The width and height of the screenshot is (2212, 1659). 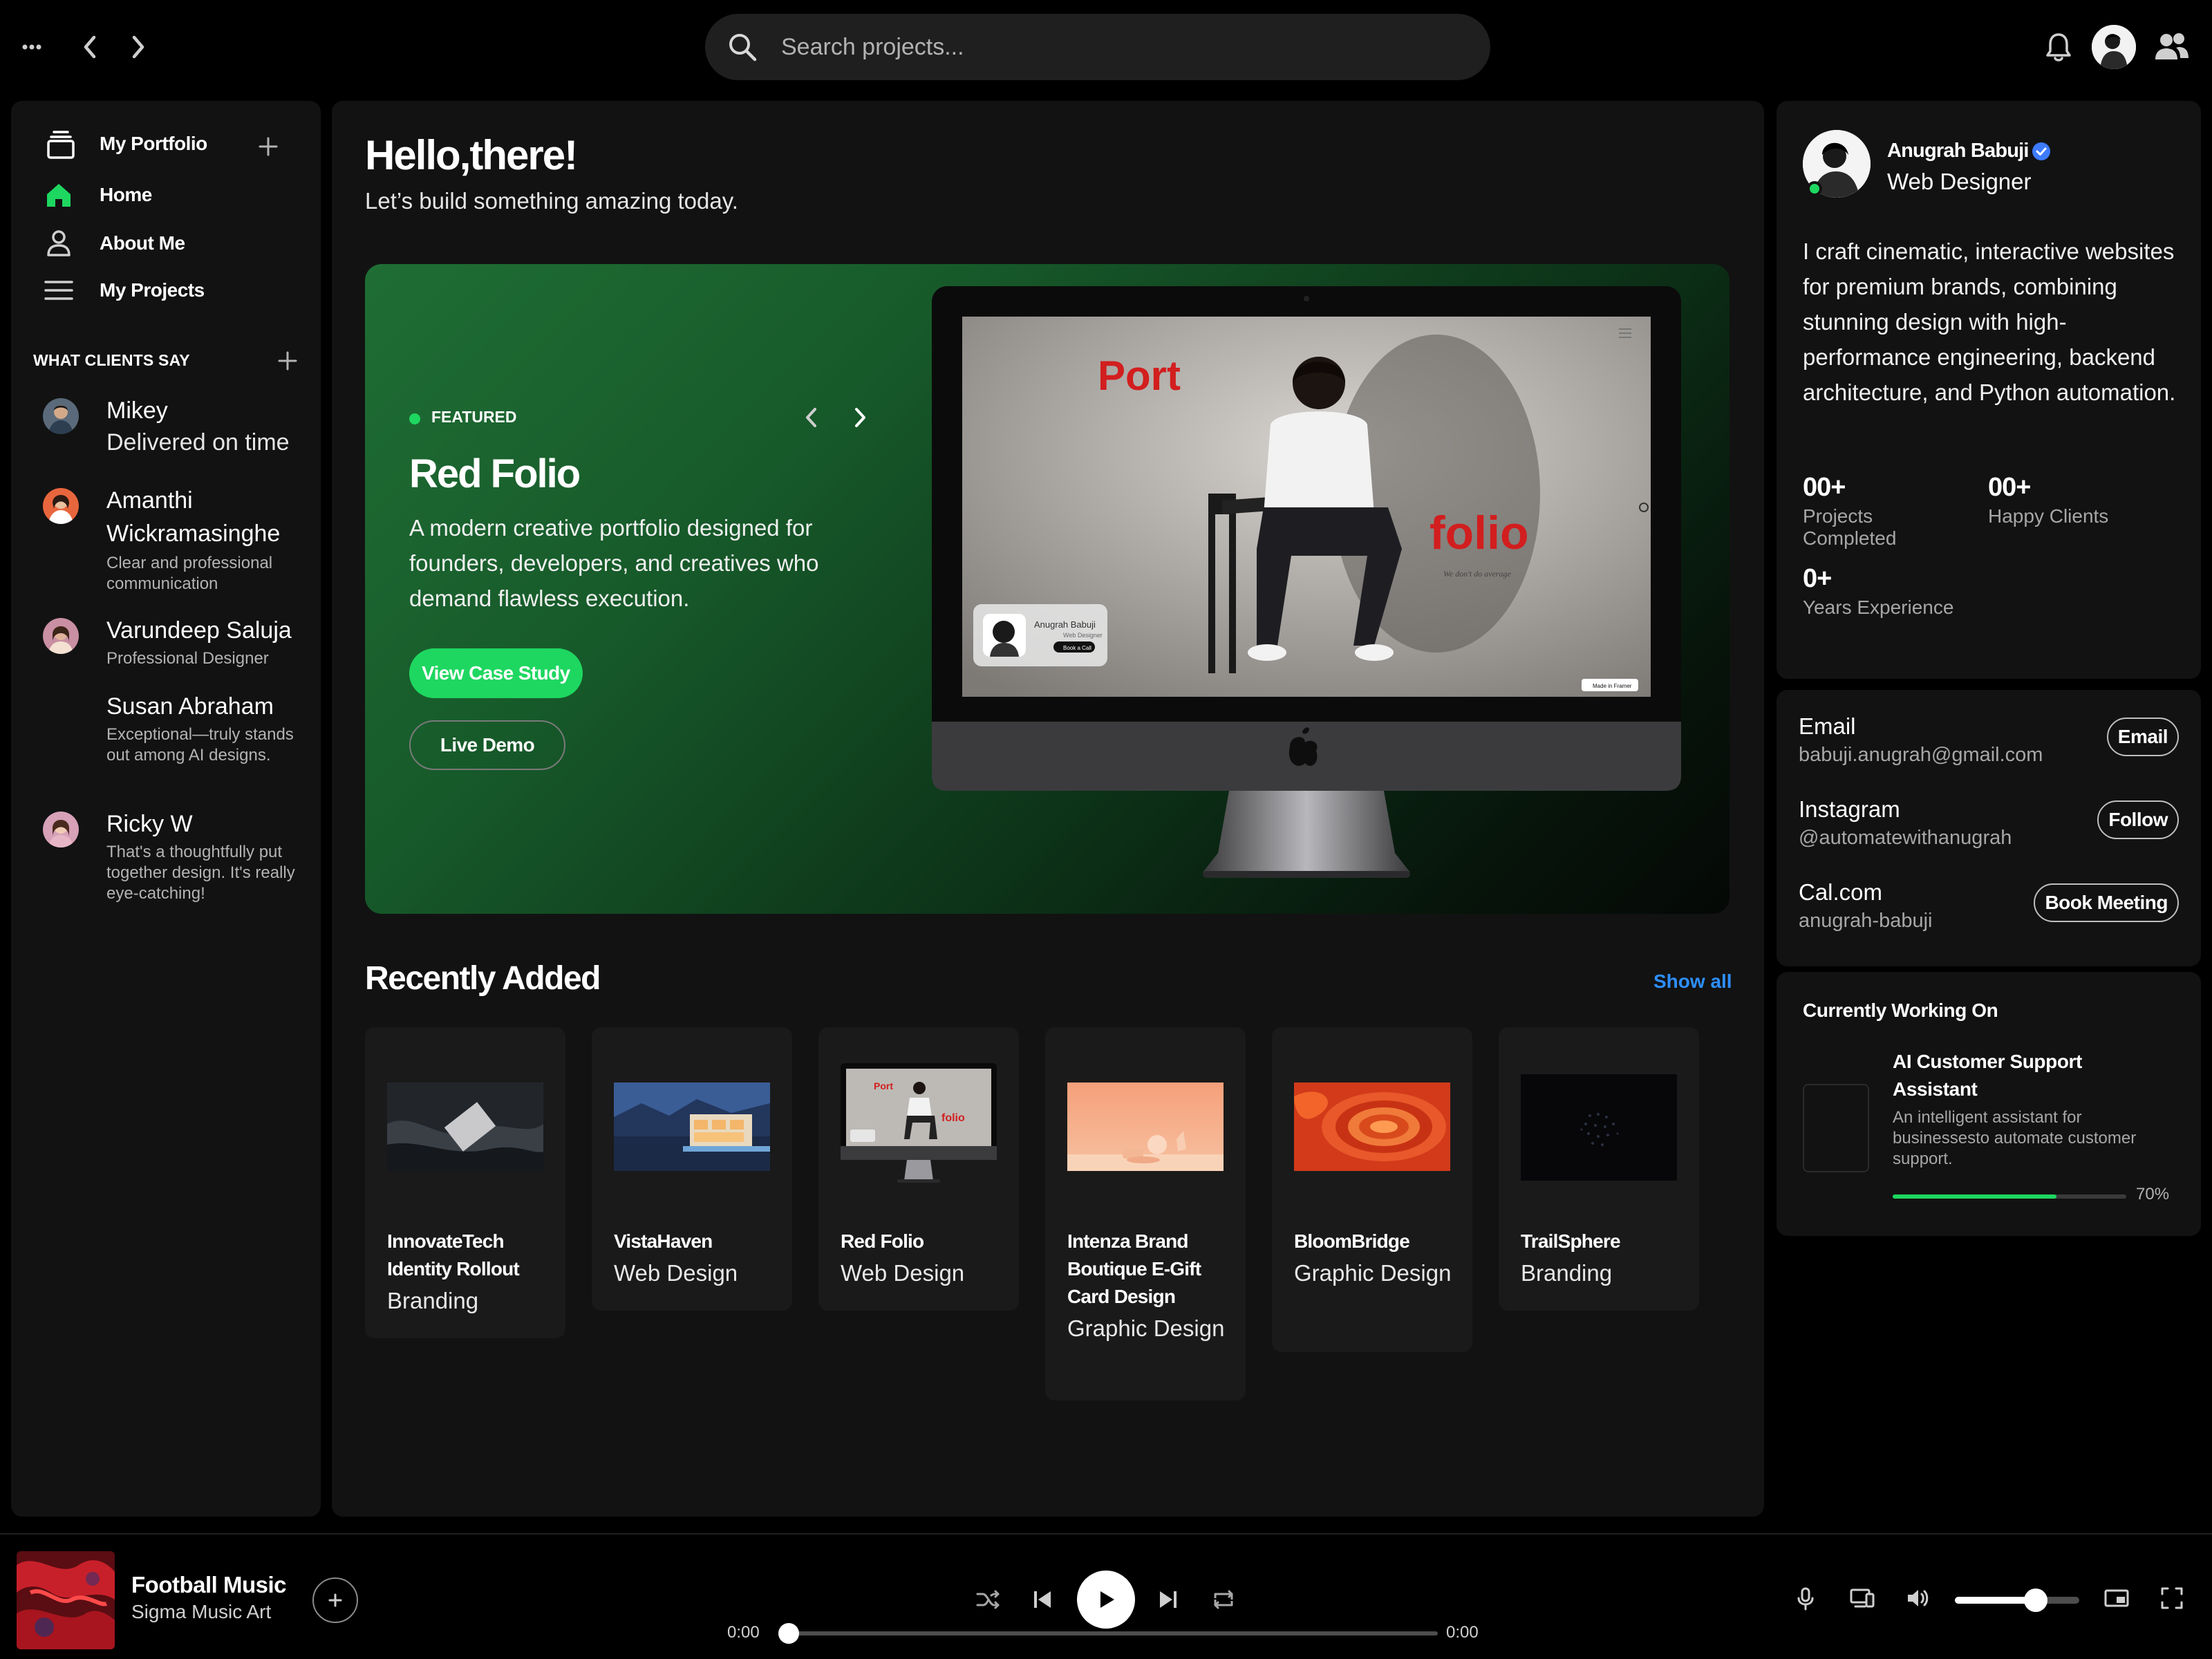 What do you see at coordinates (2036, 1600) in the screenshot?
I see `volume-slider-handle` at bounding box center [2036, 1600].